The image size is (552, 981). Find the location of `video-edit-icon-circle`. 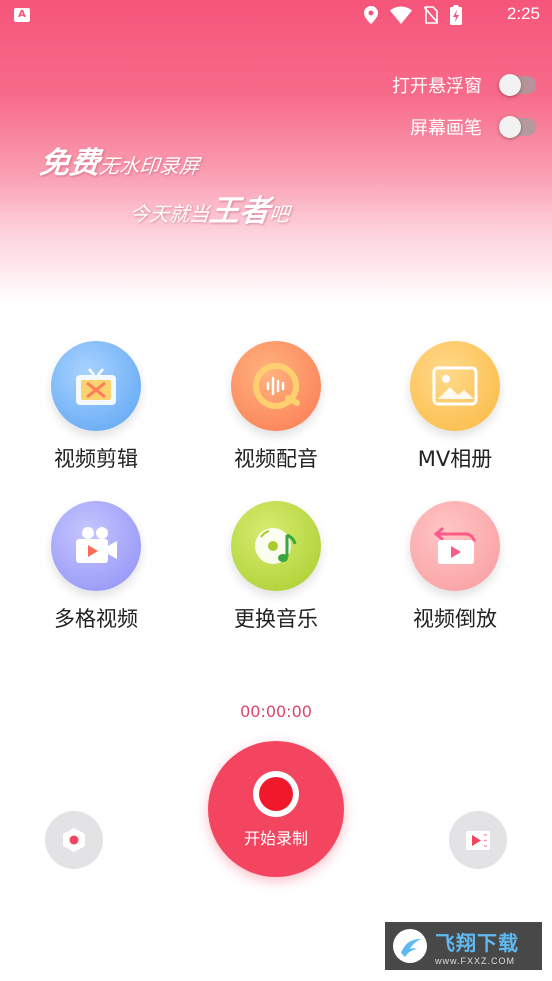

video-edit-icon-circle is located at coordinates (96, 386).